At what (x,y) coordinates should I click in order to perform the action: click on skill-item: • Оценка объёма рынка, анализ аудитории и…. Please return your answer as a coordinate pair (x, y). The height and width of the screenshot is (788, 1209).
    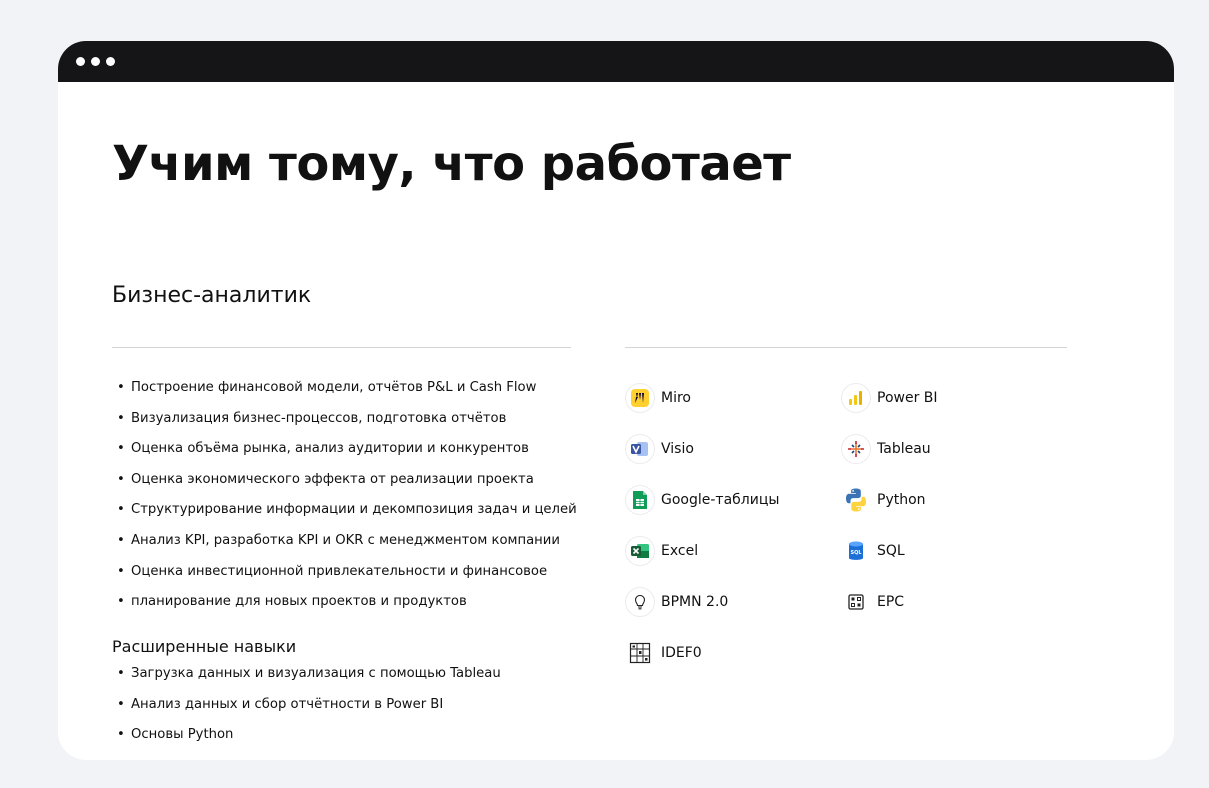
    Looking at the image, I should click on (352, 456).